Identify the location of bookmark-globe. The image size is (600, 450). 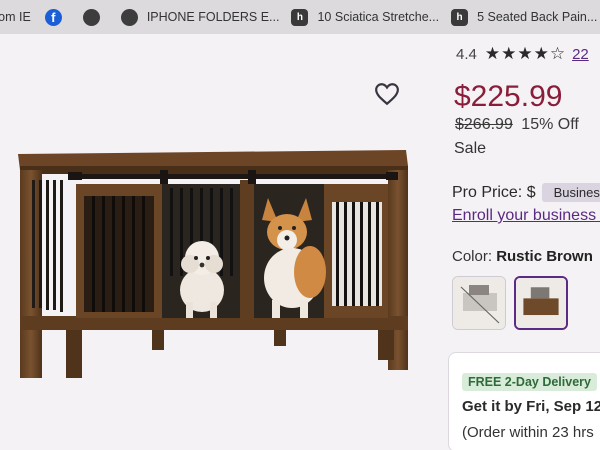
(95, 17).